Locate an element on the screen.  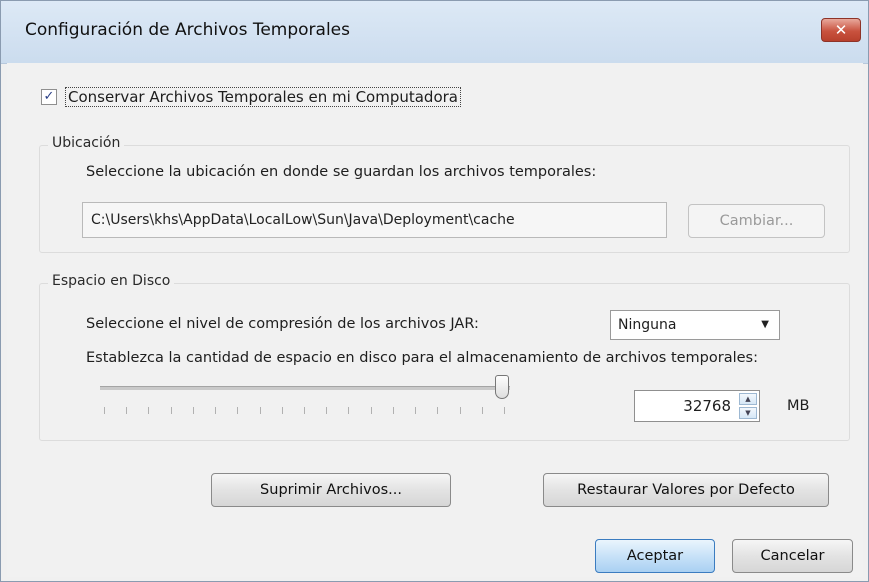
close-icon: ✕ is located at coordinates (841, 30).